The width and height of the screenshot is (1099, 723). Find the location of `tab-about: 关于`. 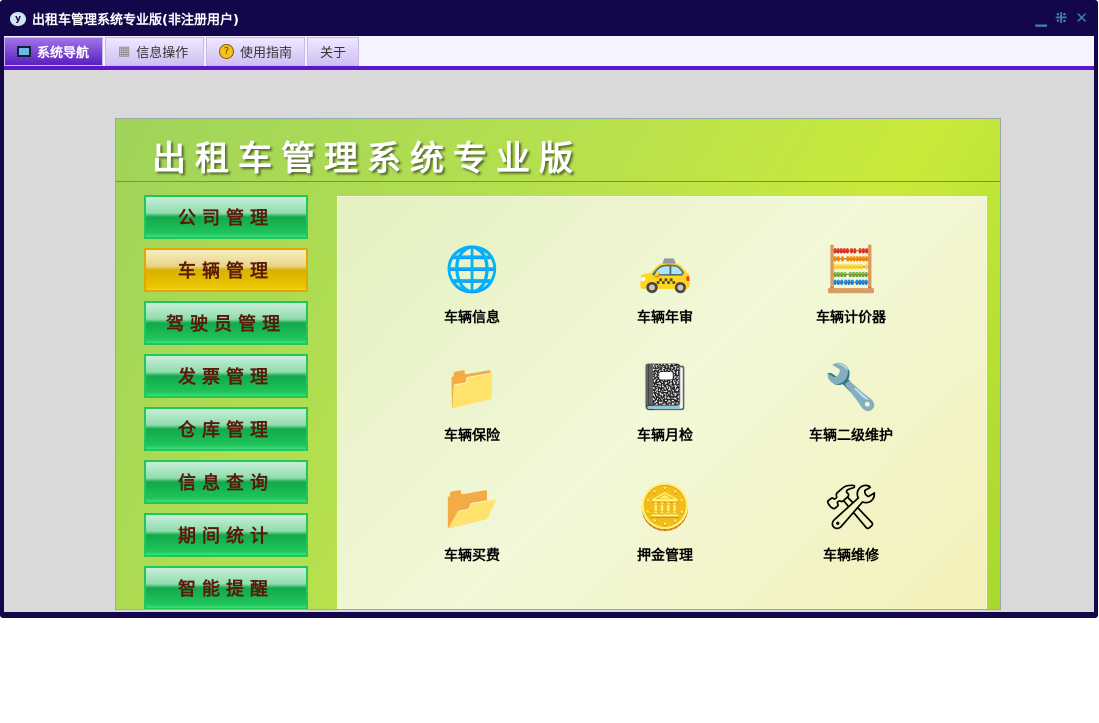

tab-about: 关于 is located at coordinates (333, 51).